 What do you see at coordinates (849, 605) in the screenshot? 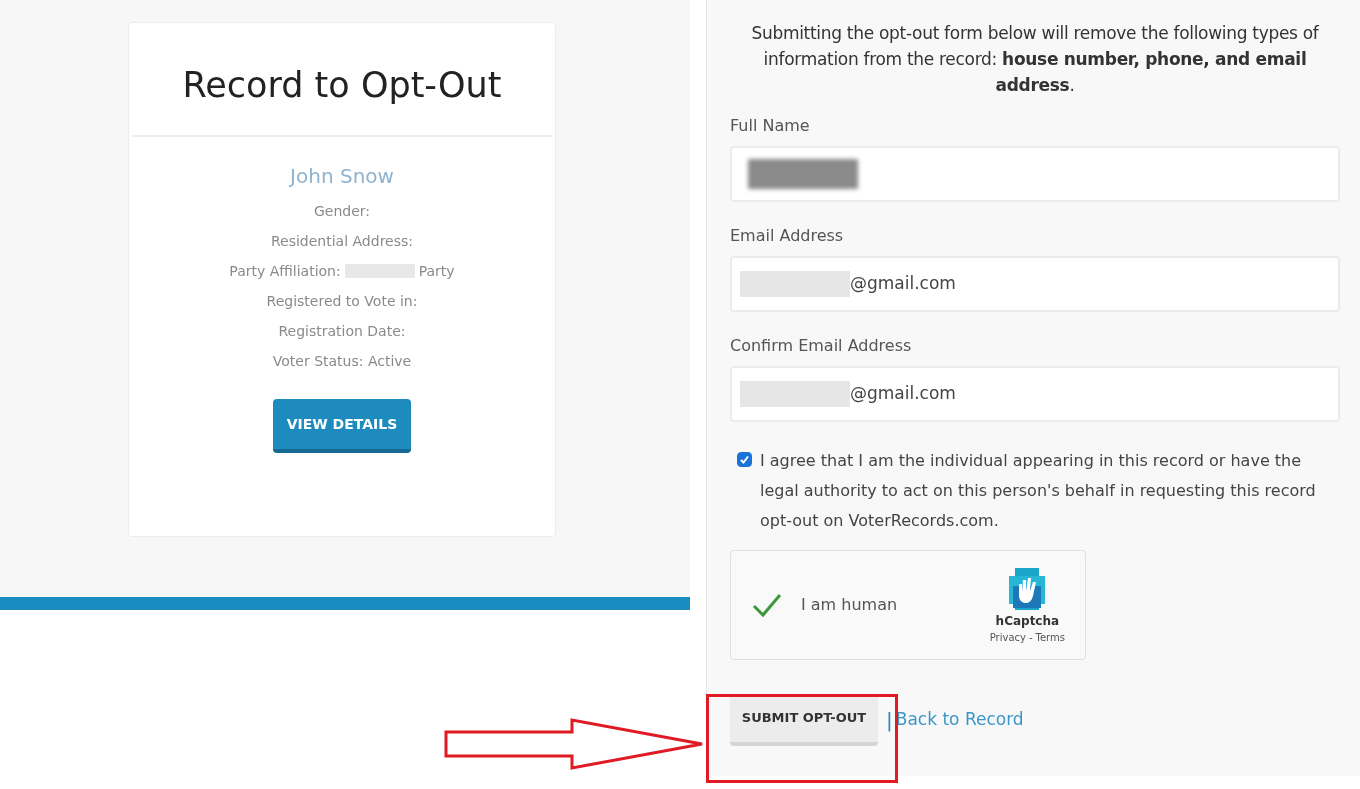
I see `captcha-label: I am human` at bounding box center [849, 605].